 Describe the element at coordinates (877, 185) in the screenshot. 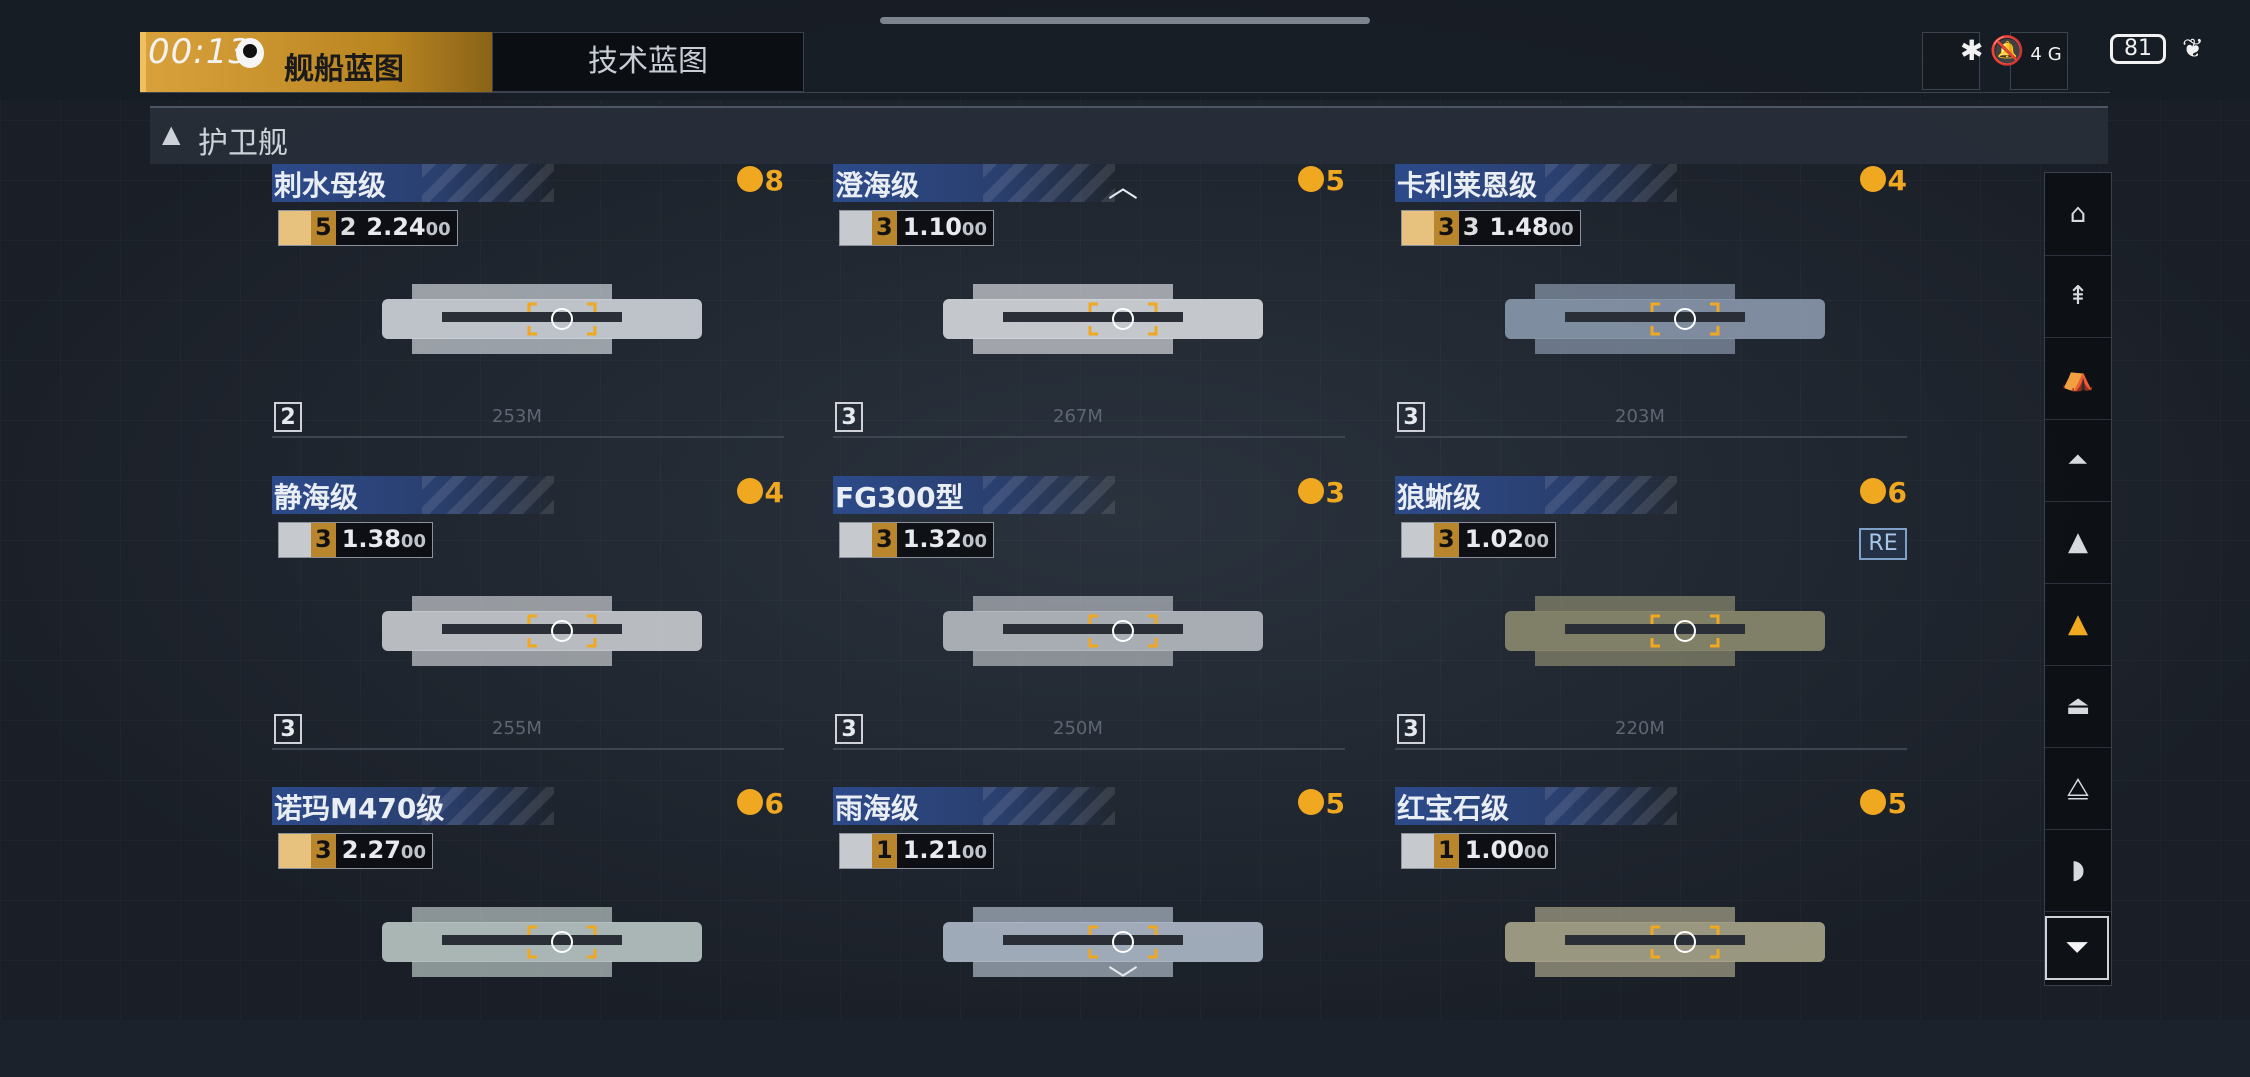

I see `ship-name: 澄海级` at that location.